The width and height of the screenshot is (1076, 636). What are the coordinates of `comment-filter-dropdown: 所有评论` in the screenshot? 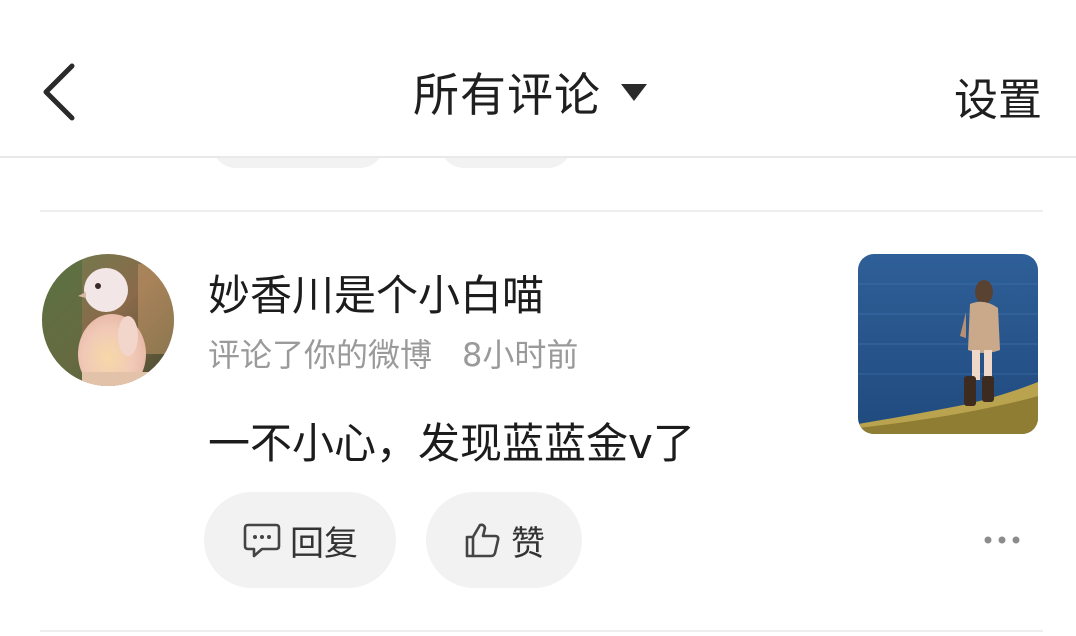 It's located at (530, 92).